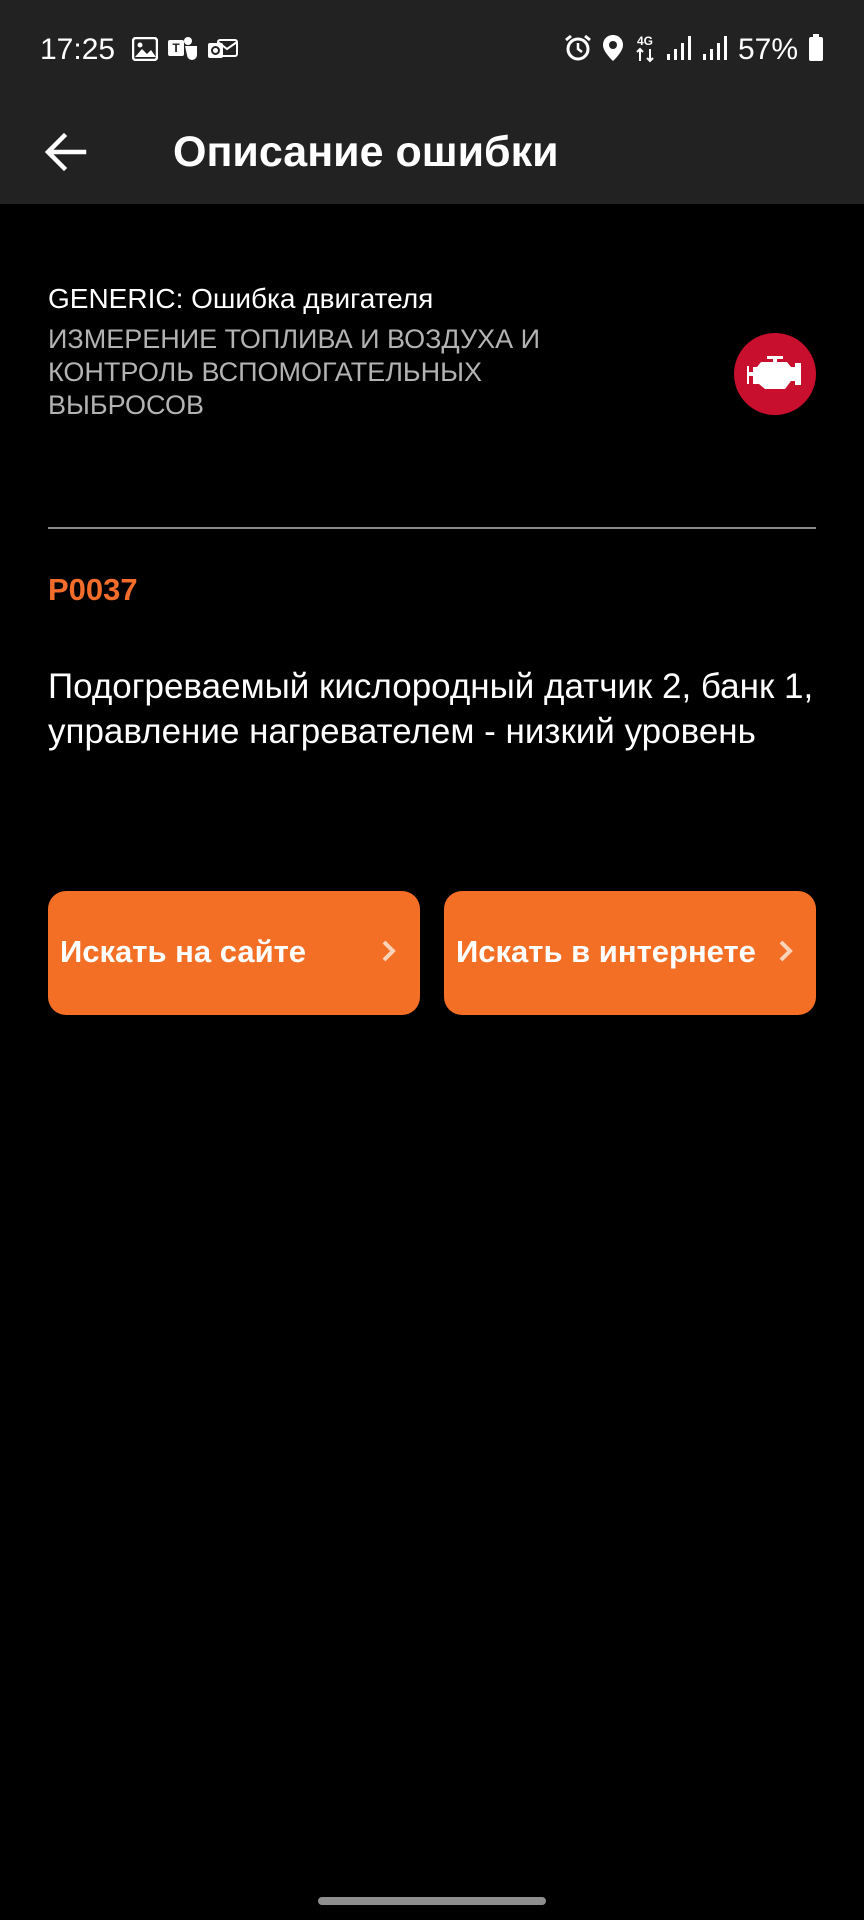 The image size is (864, 1920). Describe the element at coordinates (775, 374) in the screenshot. I see `check-engine-icon` at that location.